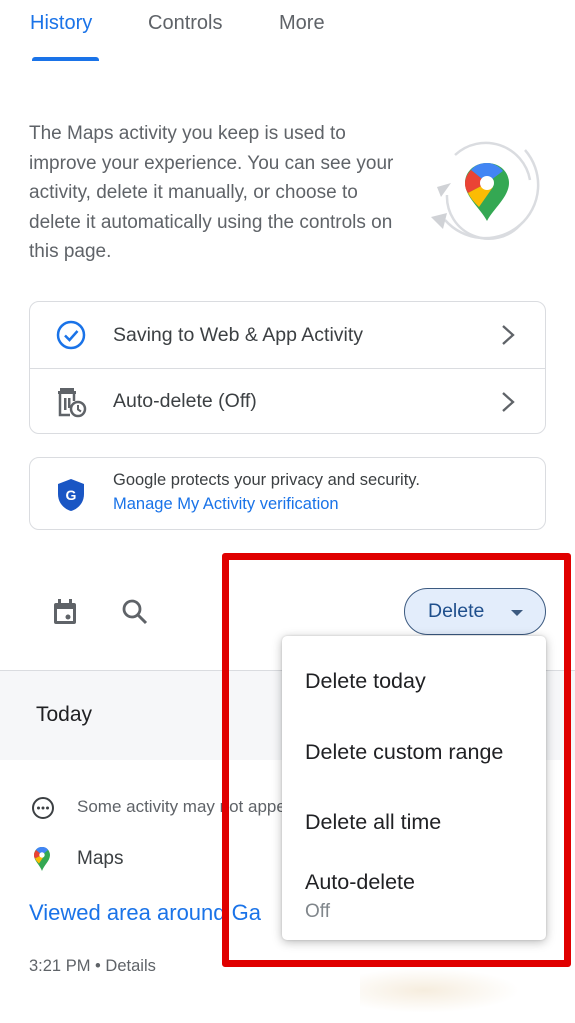 The height and width of the screenshot is (1023, 575). What do you see at coordinates (317, 911) in the screenshot?
I see `auto-delete-status: Off` at bounding box center [317, 911].